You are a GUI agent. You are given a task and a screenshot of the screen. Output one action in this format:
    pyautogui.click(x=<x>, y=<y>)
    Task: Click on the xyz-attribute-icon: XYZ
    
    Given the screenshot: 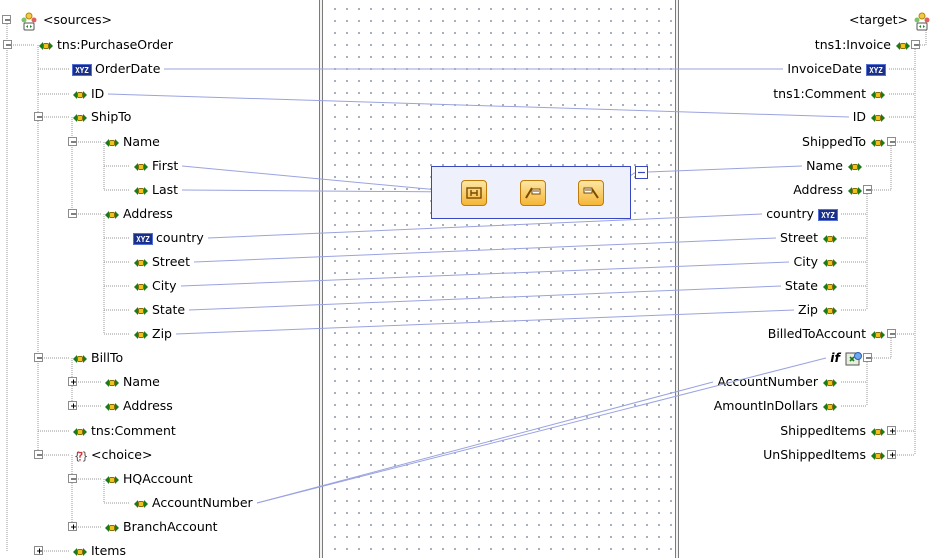 What is the action you would take?
    pyautogui.click(x=874, y=68)
    